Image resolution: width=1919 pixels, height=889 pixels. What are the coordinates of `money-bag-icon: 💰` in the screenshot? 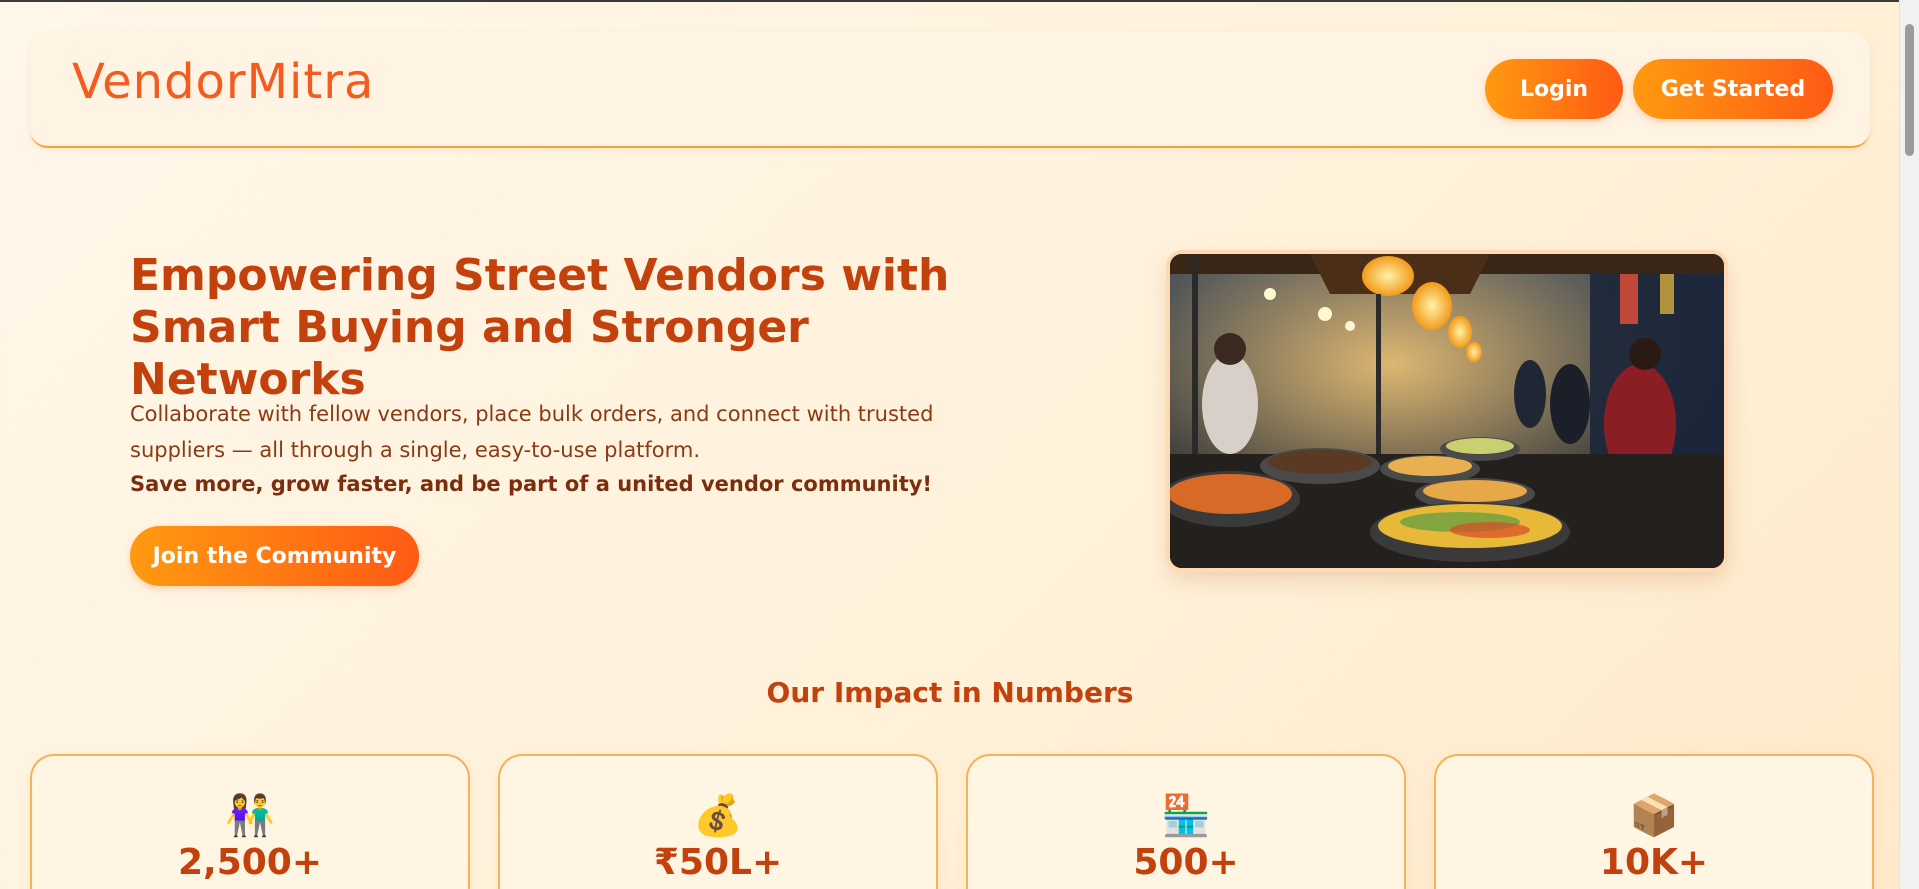 It's located at (718, 816).